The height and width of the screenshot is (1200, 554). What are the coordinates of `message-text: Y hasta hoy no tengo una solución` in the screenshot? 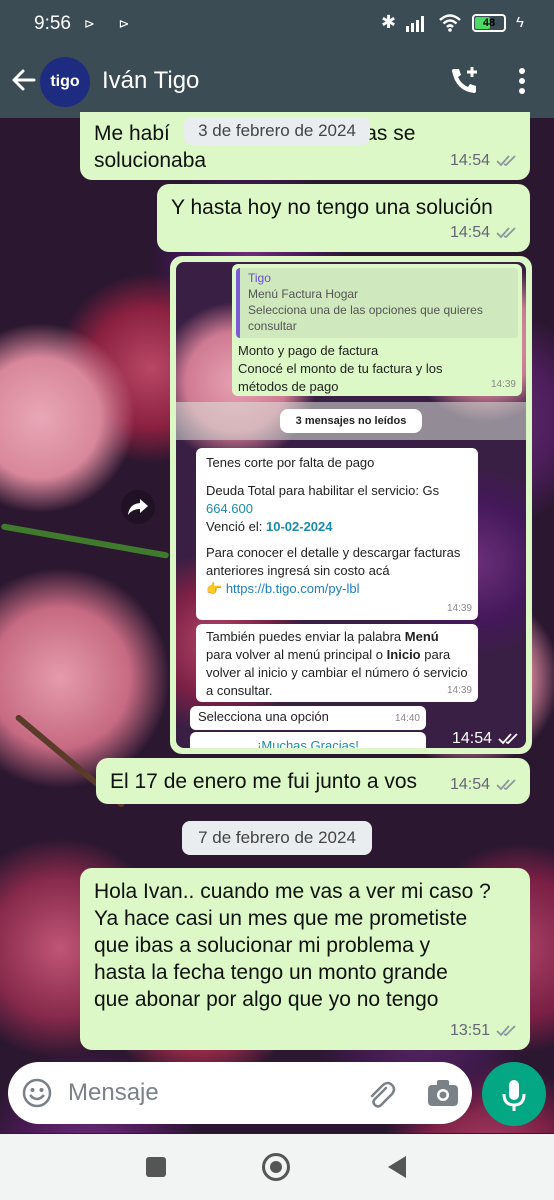 It's located at (332, 207).